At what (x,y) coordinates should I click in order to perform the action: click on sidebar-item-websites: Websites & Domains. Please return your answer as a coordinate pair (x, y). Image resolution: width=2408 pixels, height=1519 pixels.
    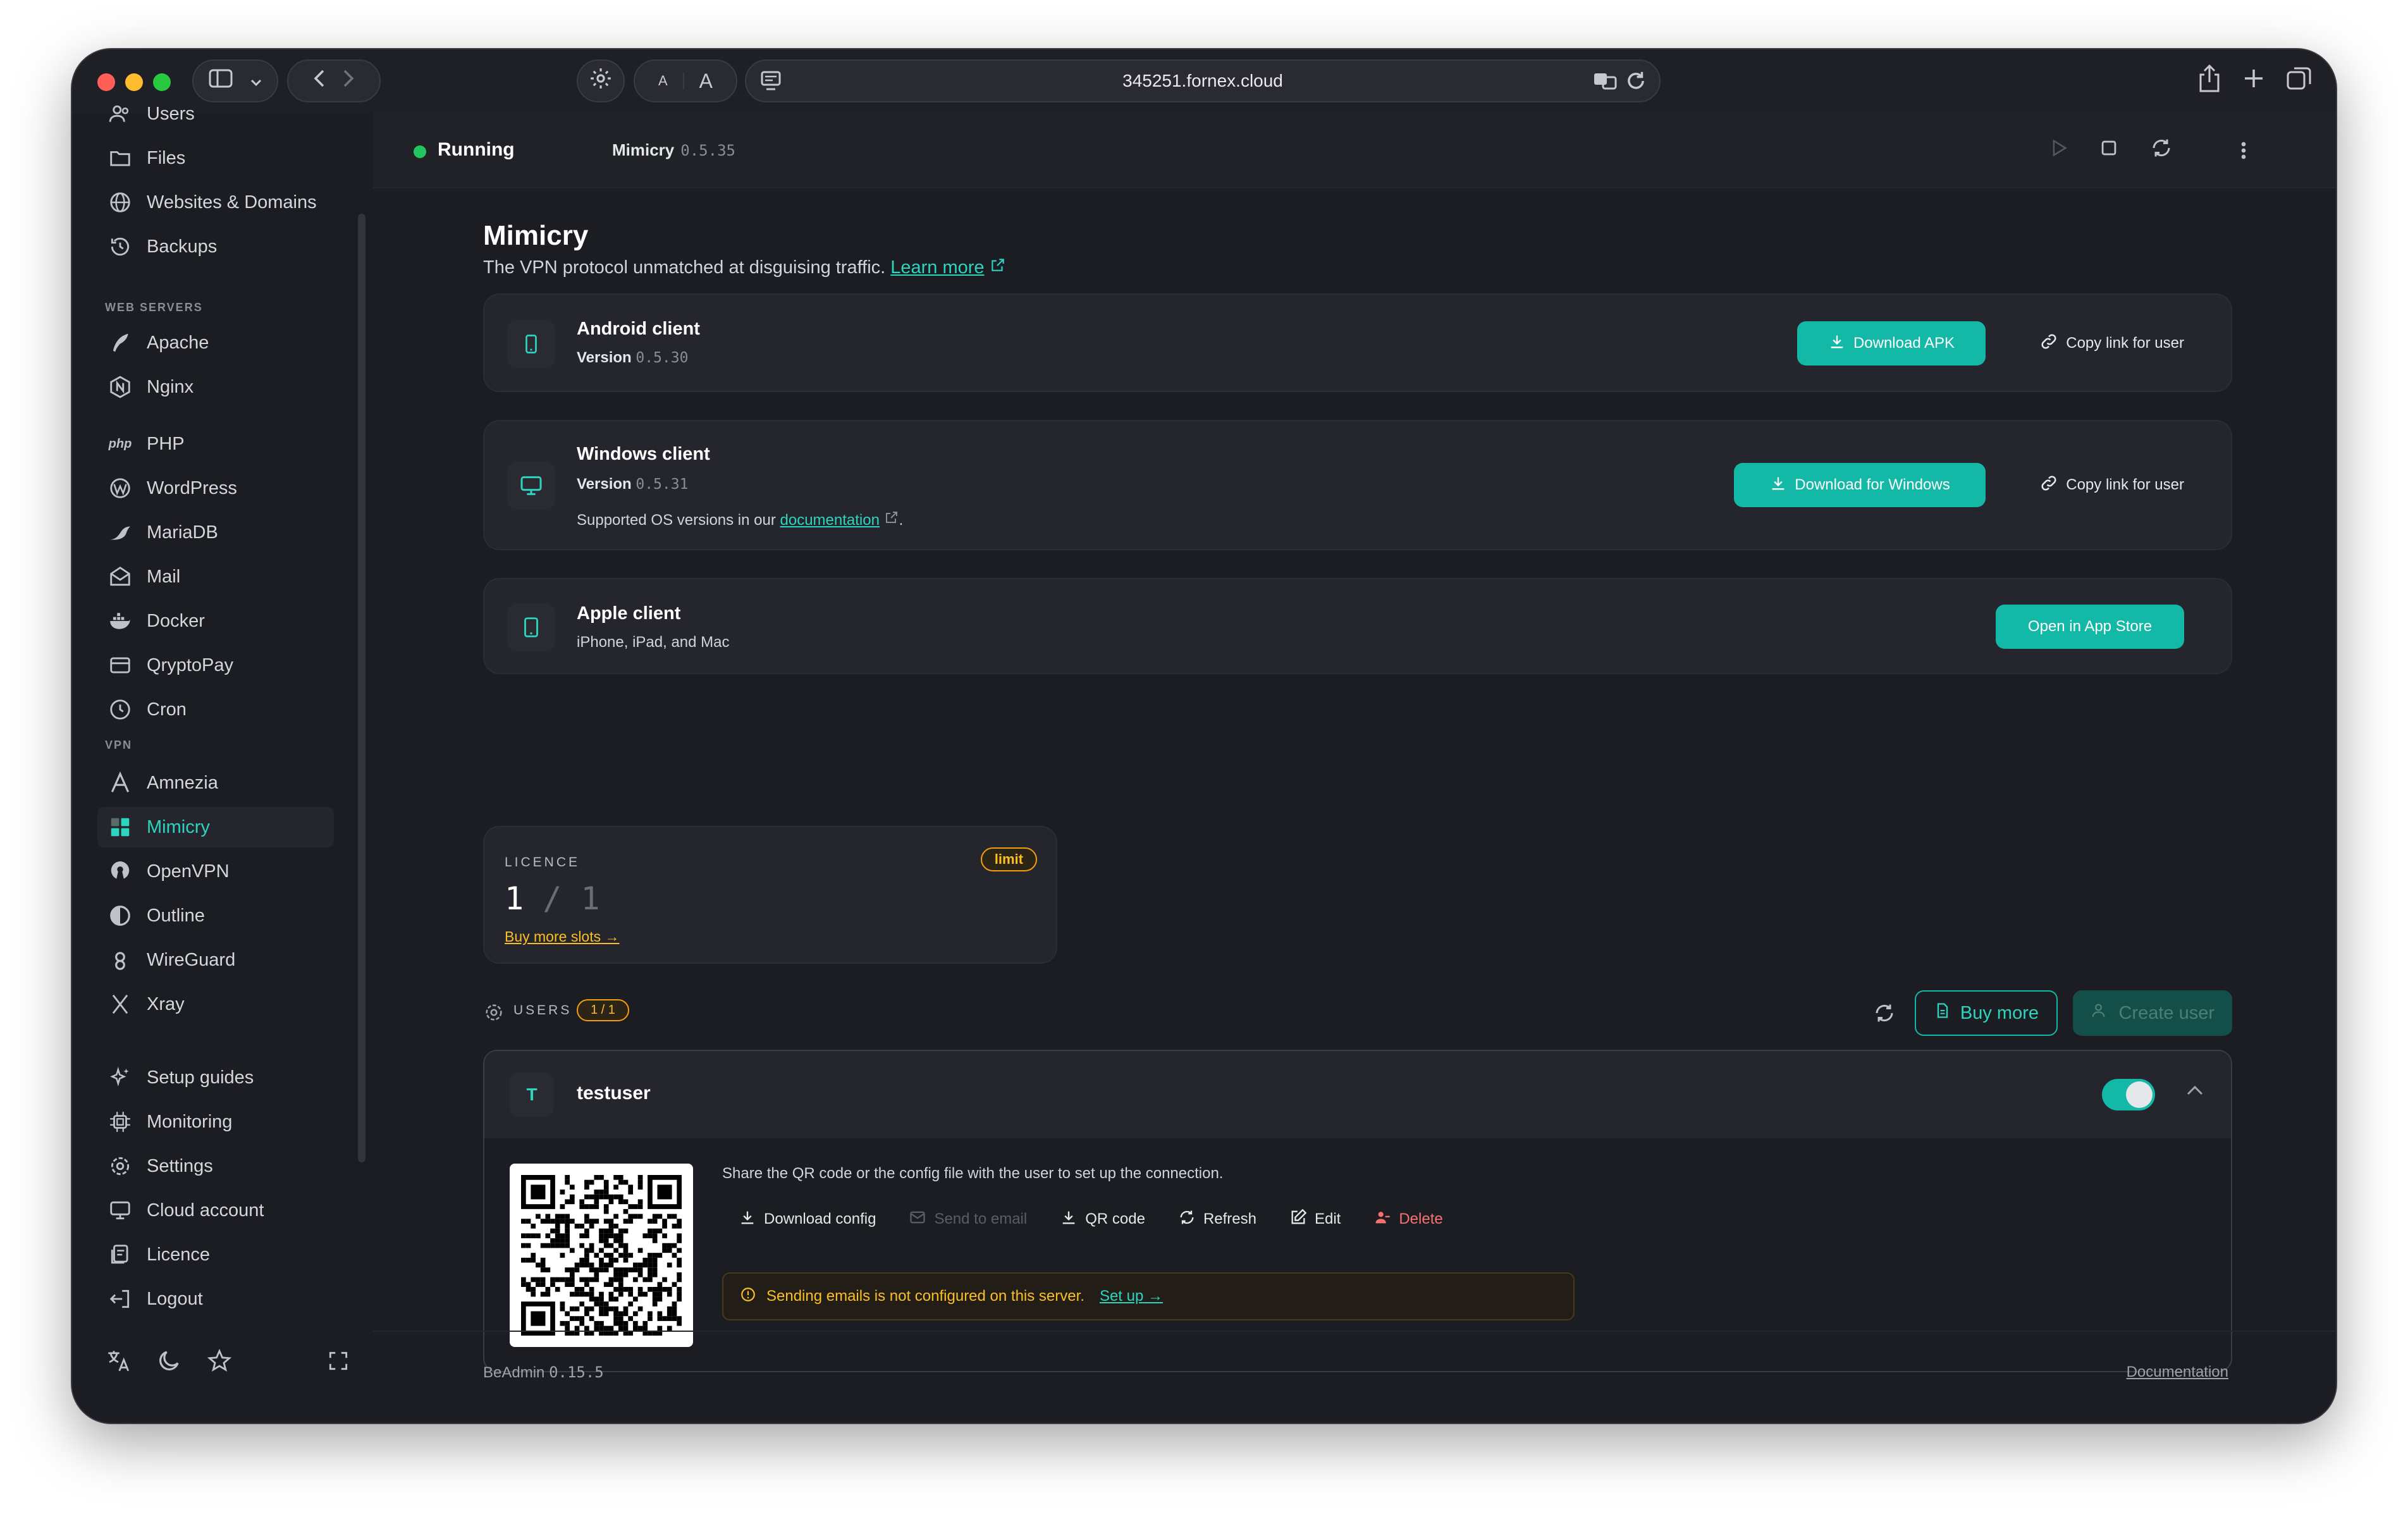
    Looking at the image, I should click on (215, 202).